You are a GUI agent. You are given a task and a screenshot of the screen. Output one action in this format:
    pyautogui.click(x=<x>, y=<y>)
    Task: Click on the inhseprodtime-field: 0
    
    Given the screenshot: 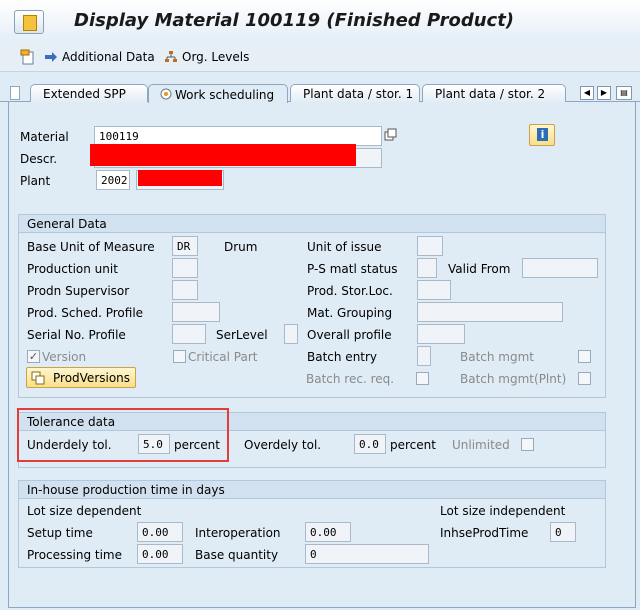 What is the action you would take?
    pyautogui.click(x=563, y=532)
    